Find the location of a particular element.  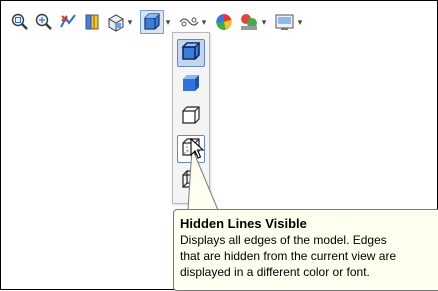

mouse-cursor-icon is located at coordinates (198, 151).